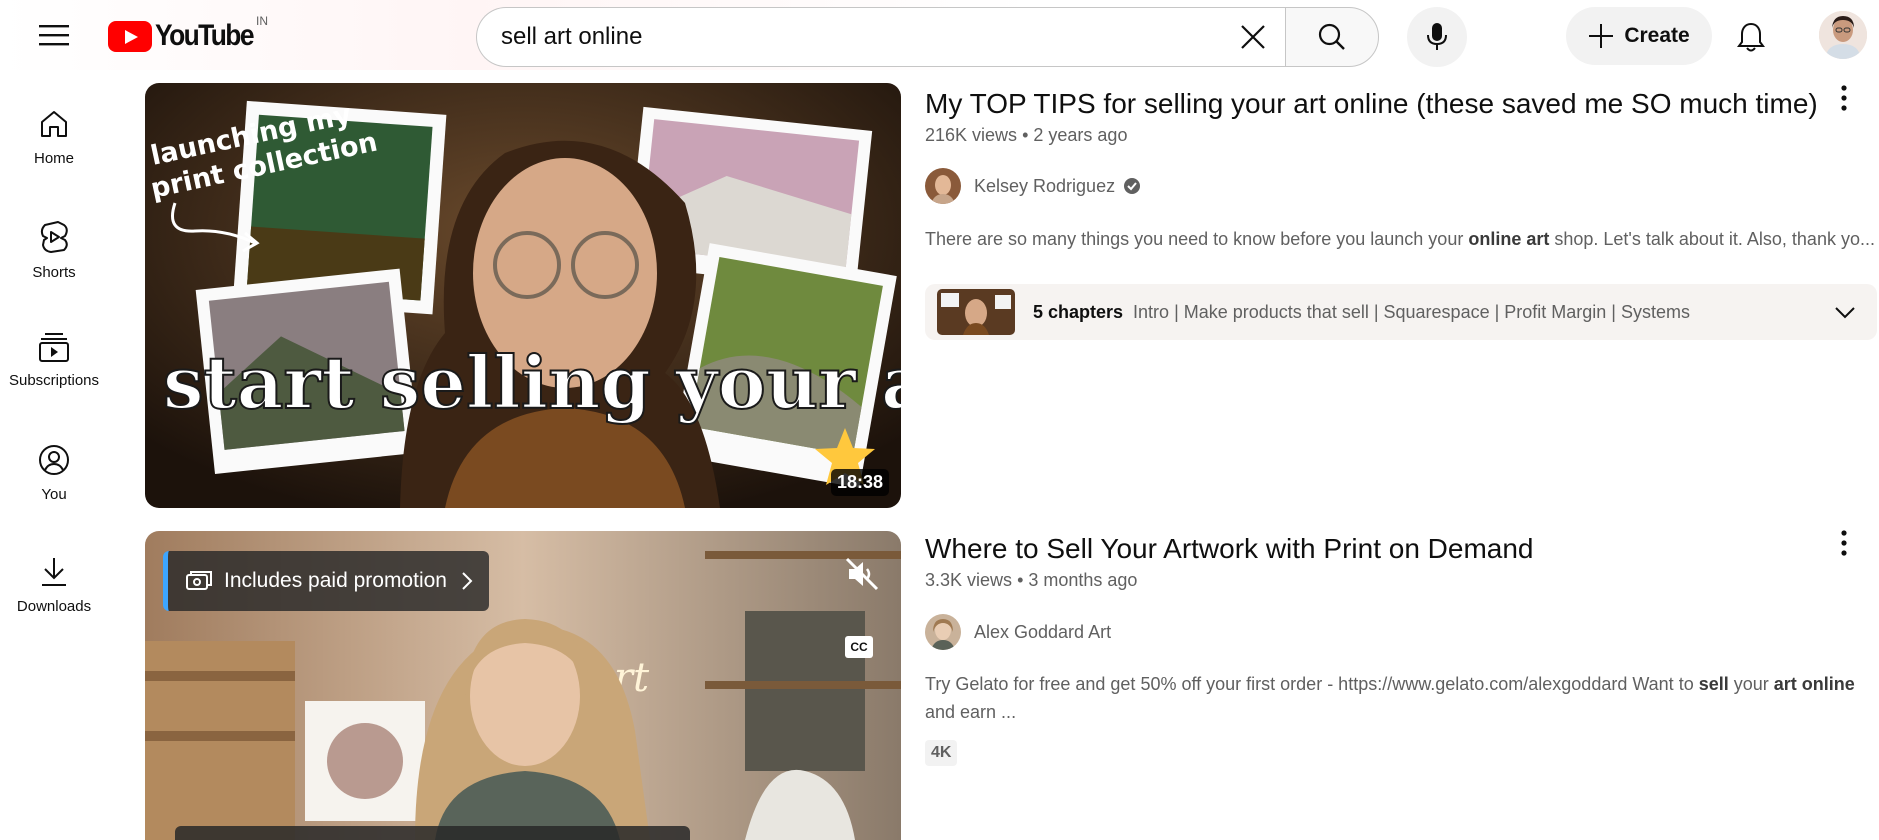  I want to click on channel-row: Alex Goddard Art, so click(1018, 632).